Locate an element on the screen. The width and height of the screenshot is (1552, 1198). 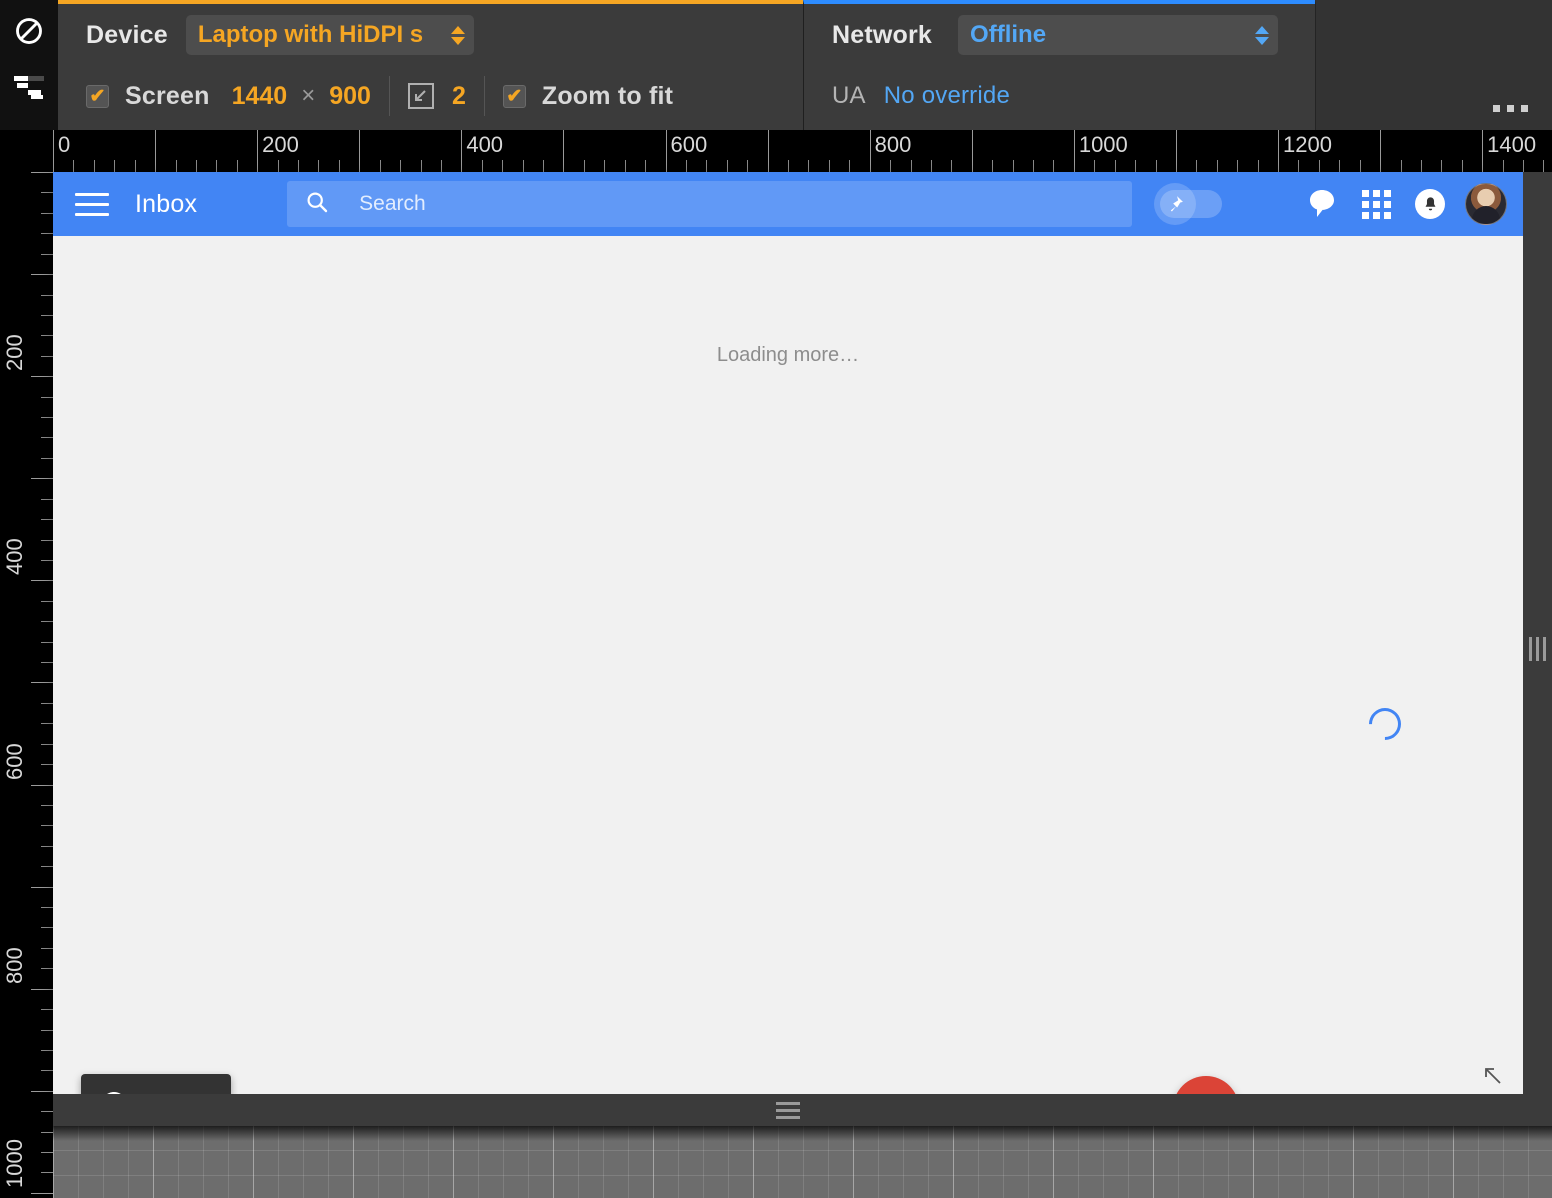
chevron-updown-icon is located at coordinates (1262, 35).